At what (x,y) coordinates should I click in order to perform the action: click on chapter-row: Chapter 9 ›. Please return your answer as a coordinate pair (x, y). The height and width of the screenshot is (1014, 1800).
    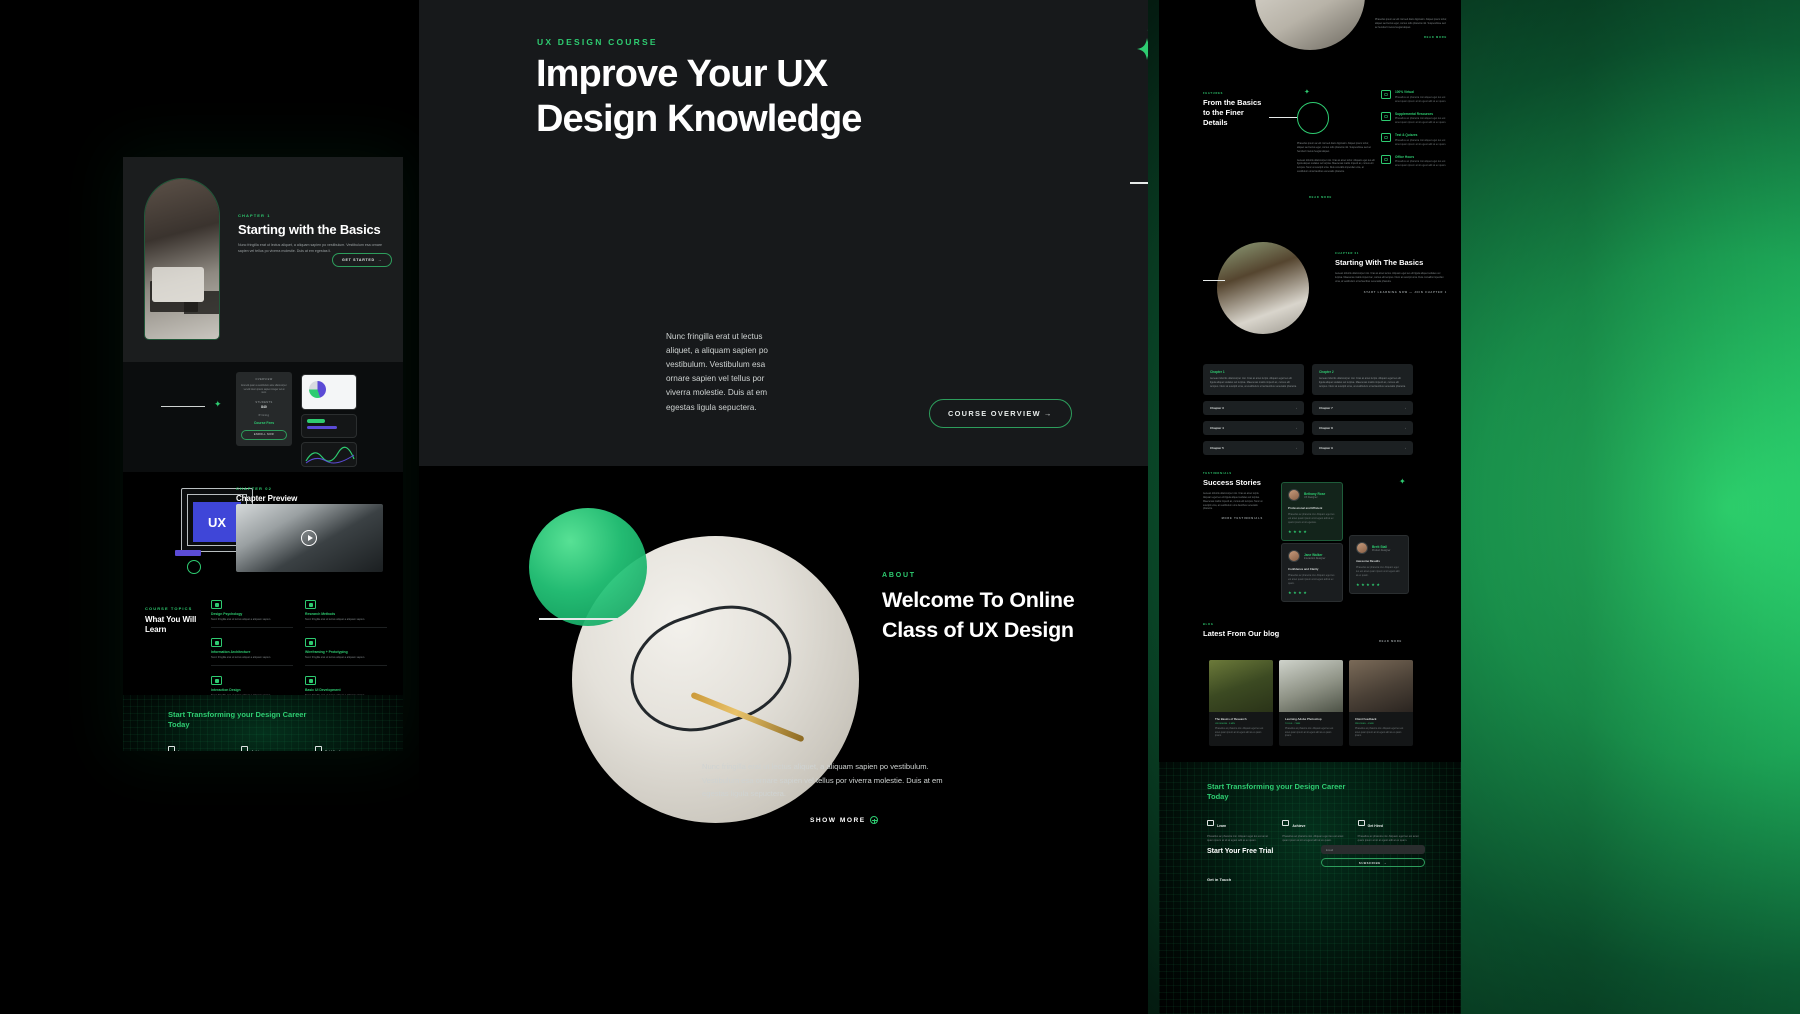
    Looking at the image, I should click on (1362, 448).